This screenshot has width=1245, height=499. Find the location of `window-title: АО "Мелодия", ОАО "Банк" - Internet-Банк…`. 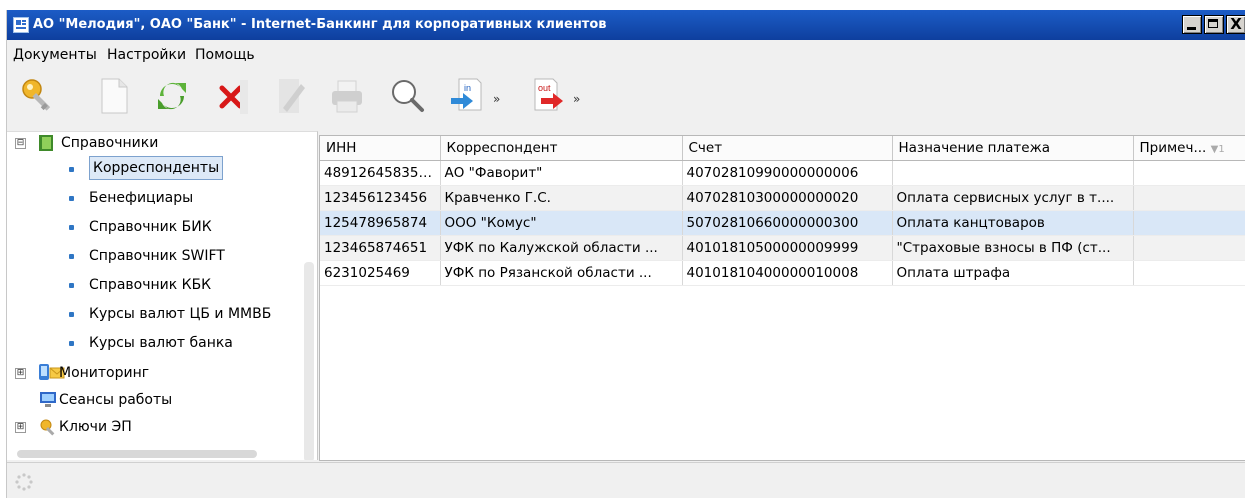

window-title: АО "Мелодия", ОАО "Банк" - Internet-Банк… is located at coordinates (320, 24).